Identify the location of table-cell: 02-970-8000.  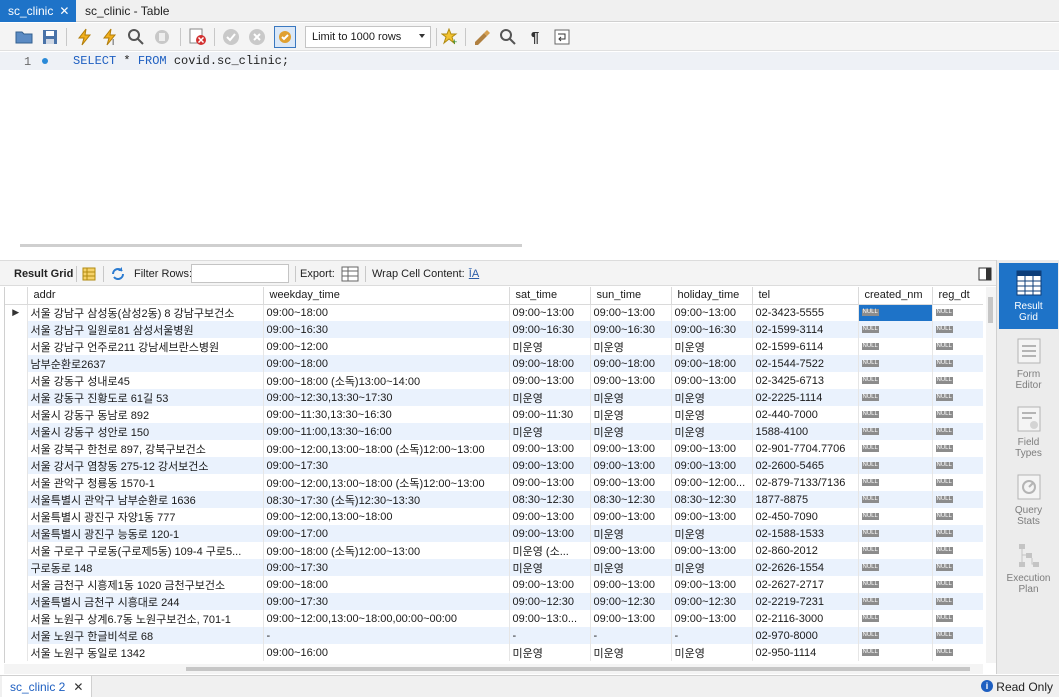
(805, 635).